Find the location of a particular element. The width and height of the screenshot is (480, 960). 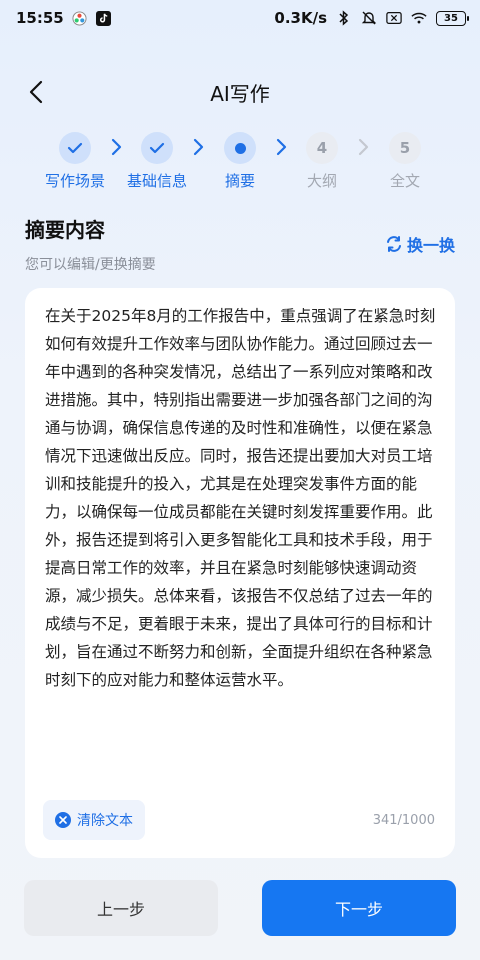

step-label: 全文 is located at coordinates (404, 181).